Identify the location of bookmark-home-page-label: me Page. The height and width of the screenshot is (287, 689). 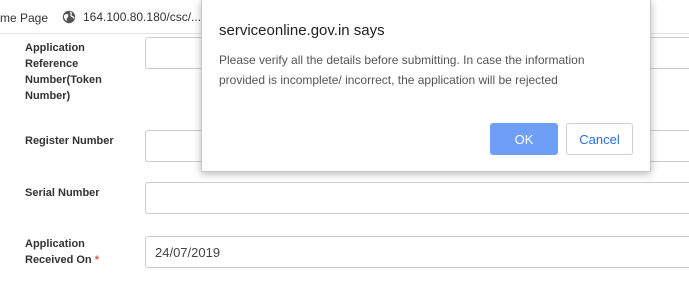
(24, 18).